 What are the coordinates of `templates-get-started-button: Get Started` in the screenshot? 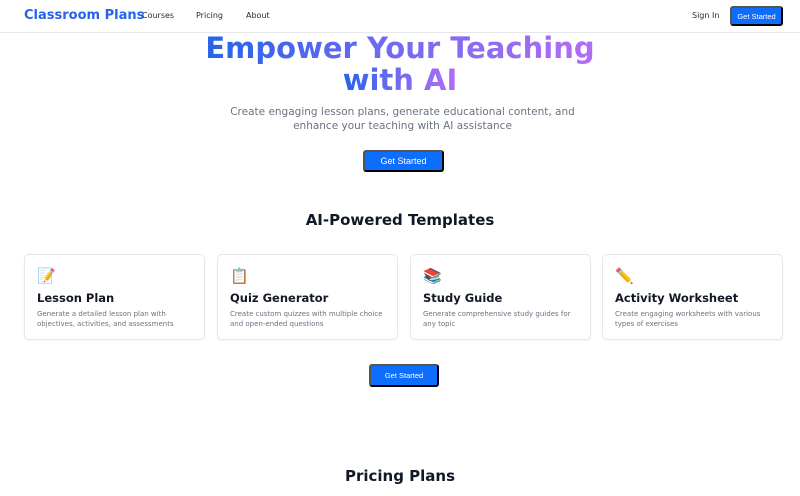 It's located at (404, 375).